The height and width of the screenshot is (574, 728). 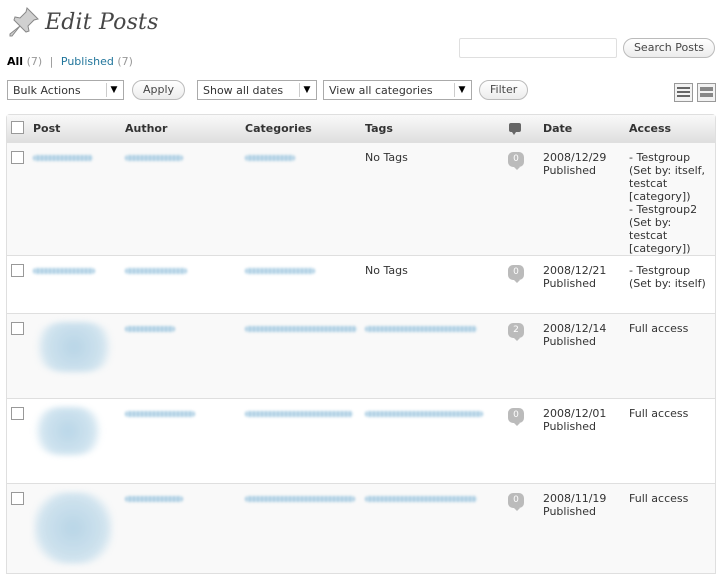 I want to click on date-cell: 2008/12/29 Published, so click(x=582, y=199).